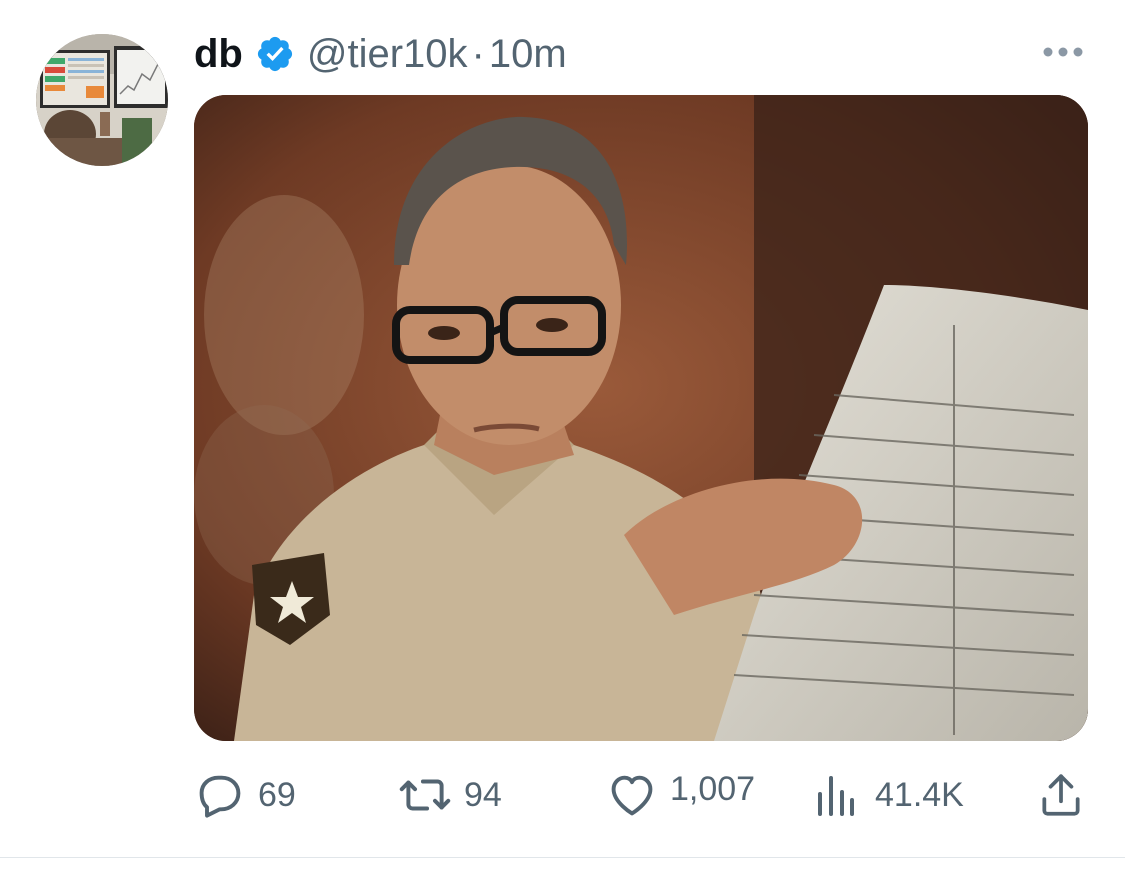 The image size is (1125, 883). I want to click on reply-icon, so click(220, 795).